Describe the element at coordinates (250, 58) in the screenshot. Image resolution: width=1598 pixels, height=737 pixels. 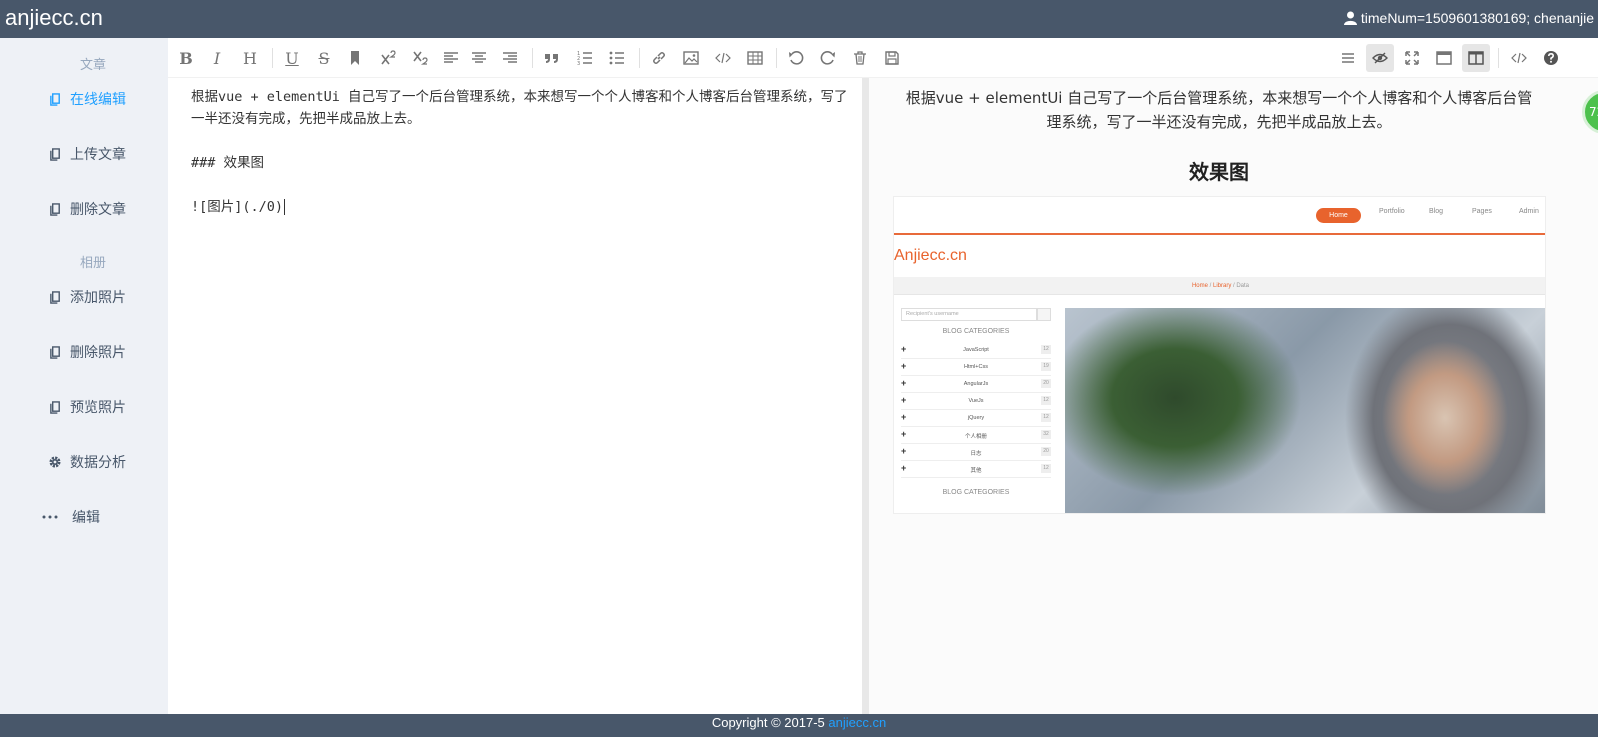
I see `header-button: H` at that location.